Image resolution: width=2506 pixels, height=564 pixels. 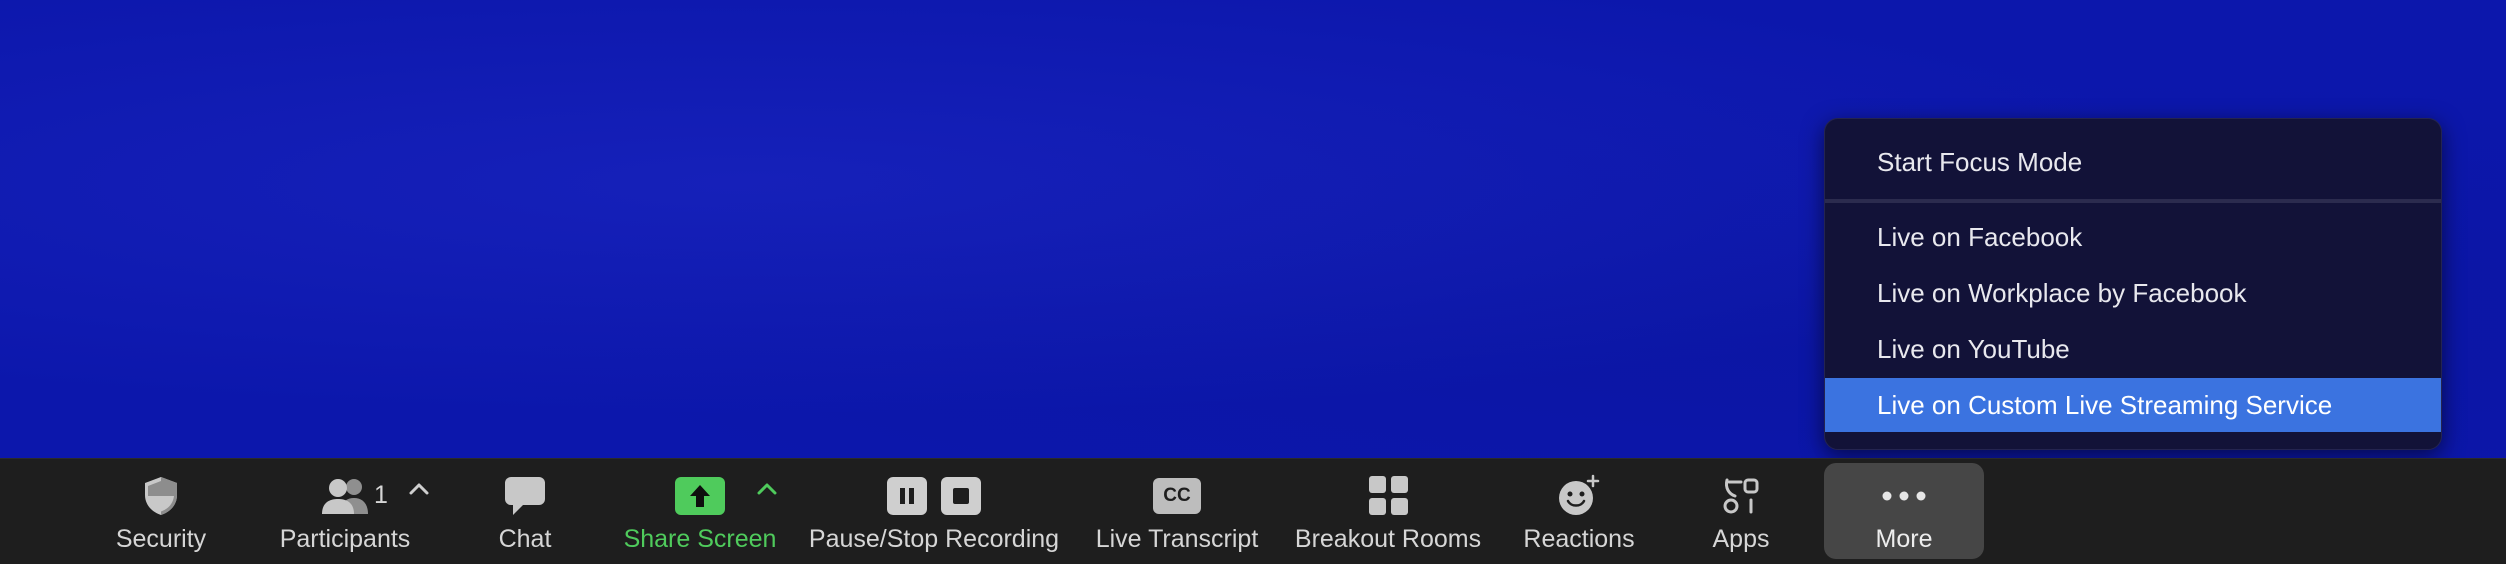 I want to click on live-transcript-button: CC Live Transcript, so click(x=1177, y=511).